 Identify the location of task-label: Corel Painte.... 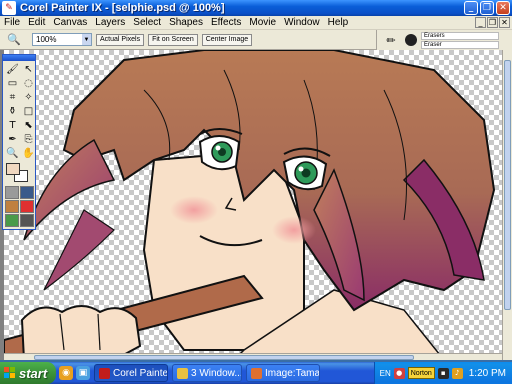
(140, 373).